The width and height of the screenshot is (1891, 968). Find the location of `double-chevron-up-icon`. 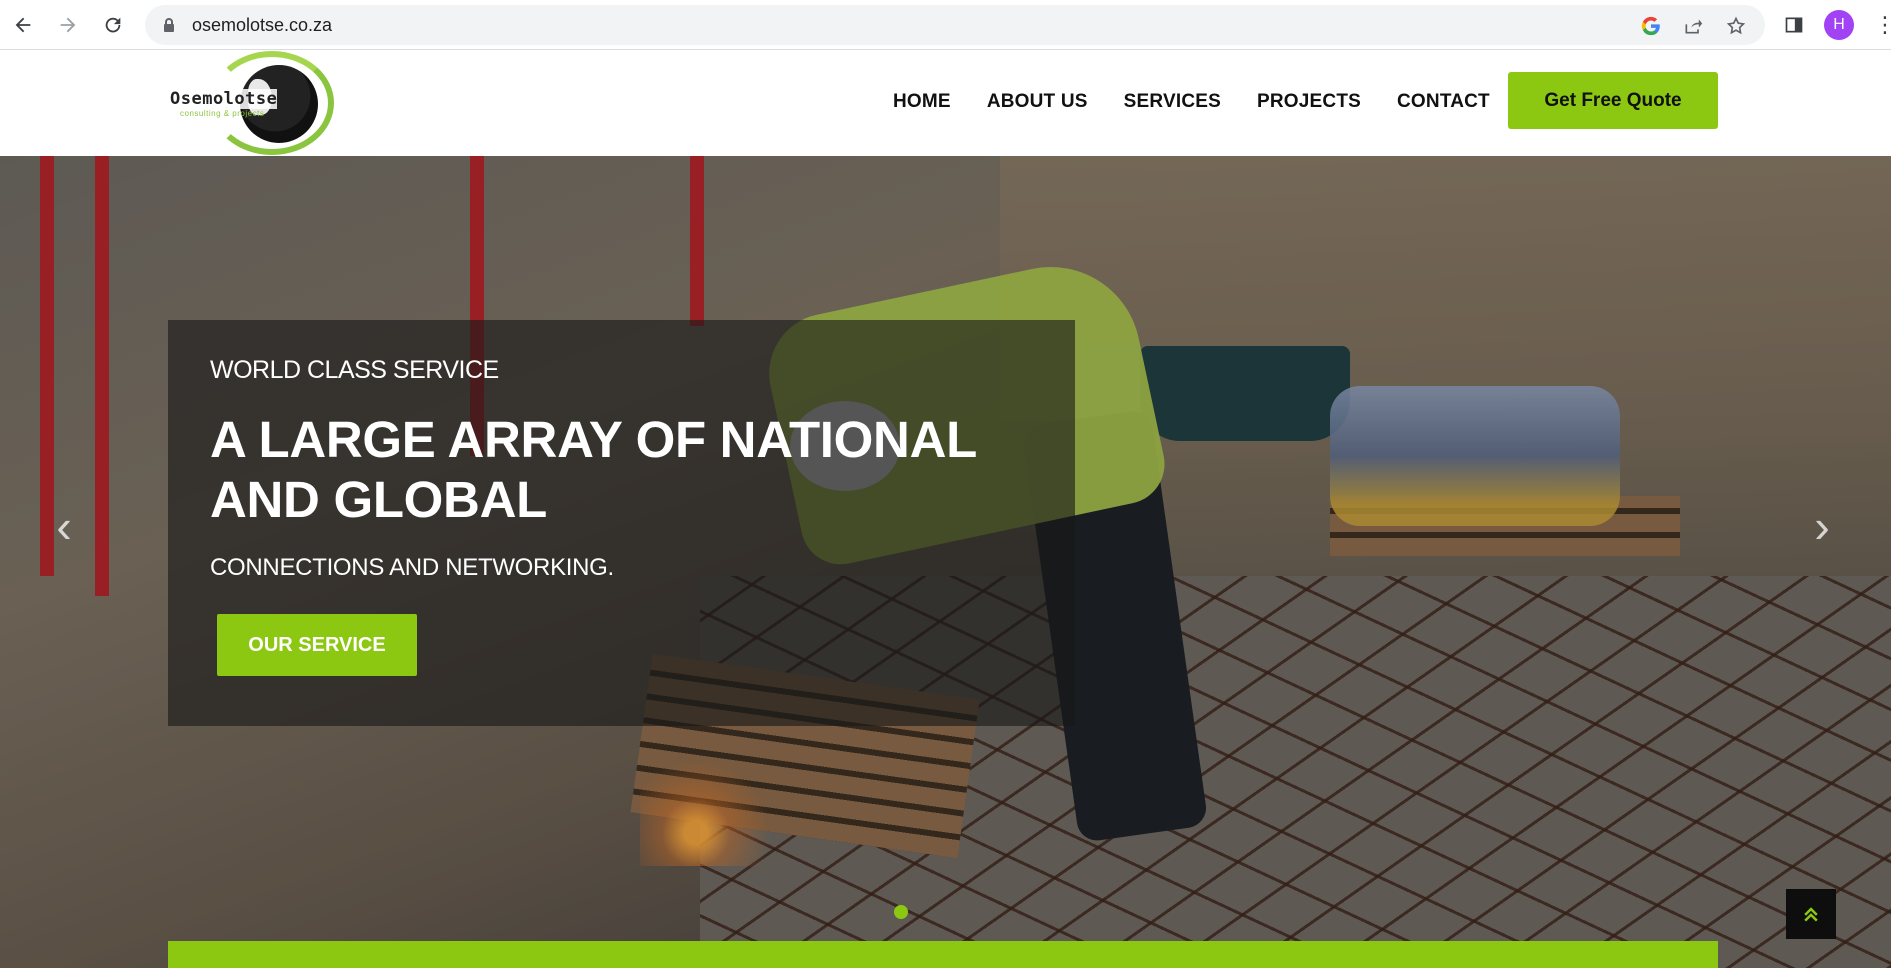

double-chevron-up-icon is located at coordinates (1811, 914).